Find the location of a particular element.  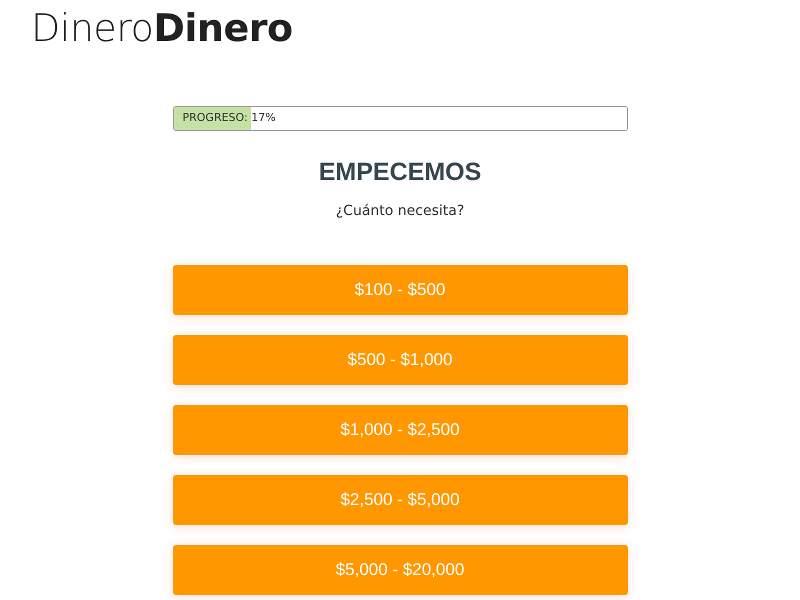

page-heading: EMPECEMOS is located at coordinates (400, 172).